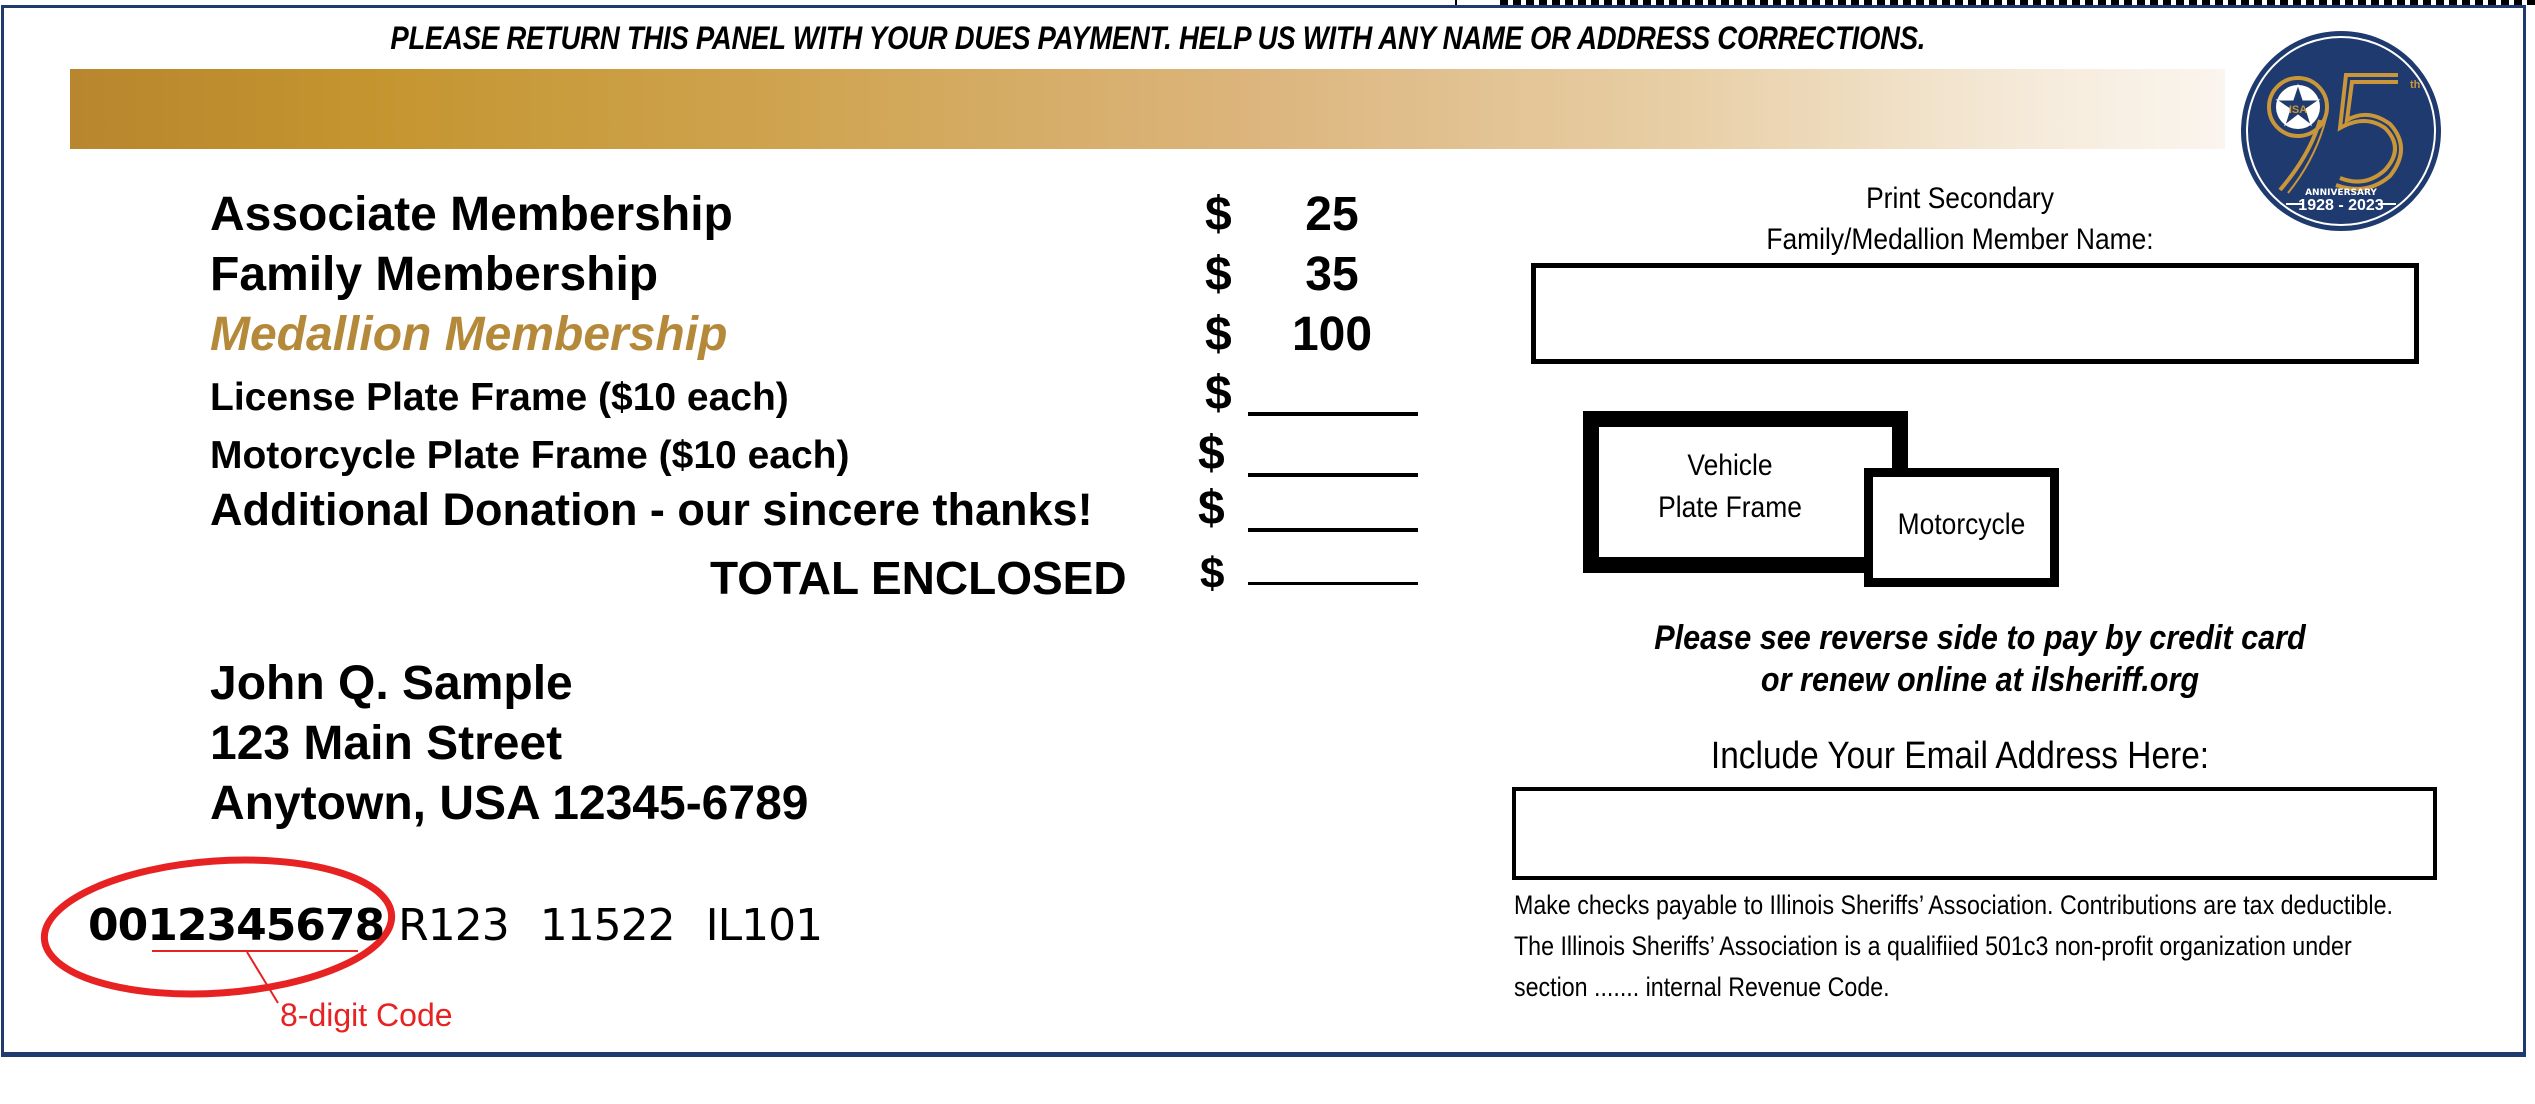  What do you see at coordinates (1975, 313) in the screenshot?
I see `secondary-member-name-field` at bounding box center [1975, 313].